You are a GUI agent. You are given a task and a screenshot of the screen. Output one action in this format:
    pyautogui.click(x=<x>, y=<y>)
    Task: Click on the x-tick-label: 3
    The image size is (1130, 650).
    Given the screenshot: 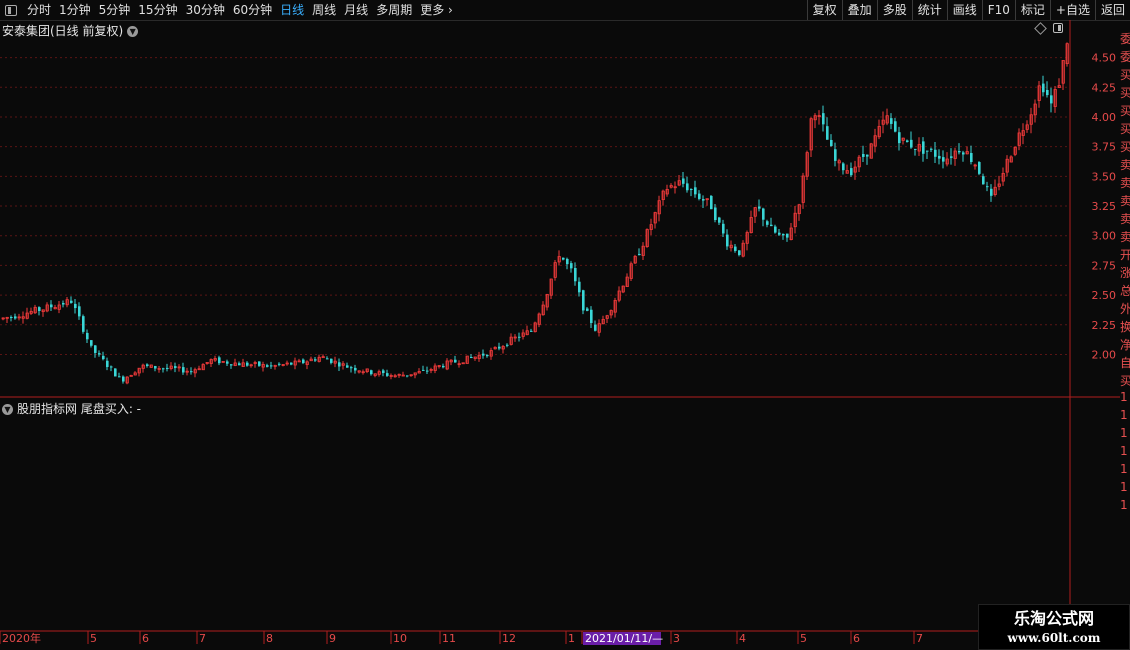 What is the action you would take?
    pyautogui.click(x=676, y=638)
    